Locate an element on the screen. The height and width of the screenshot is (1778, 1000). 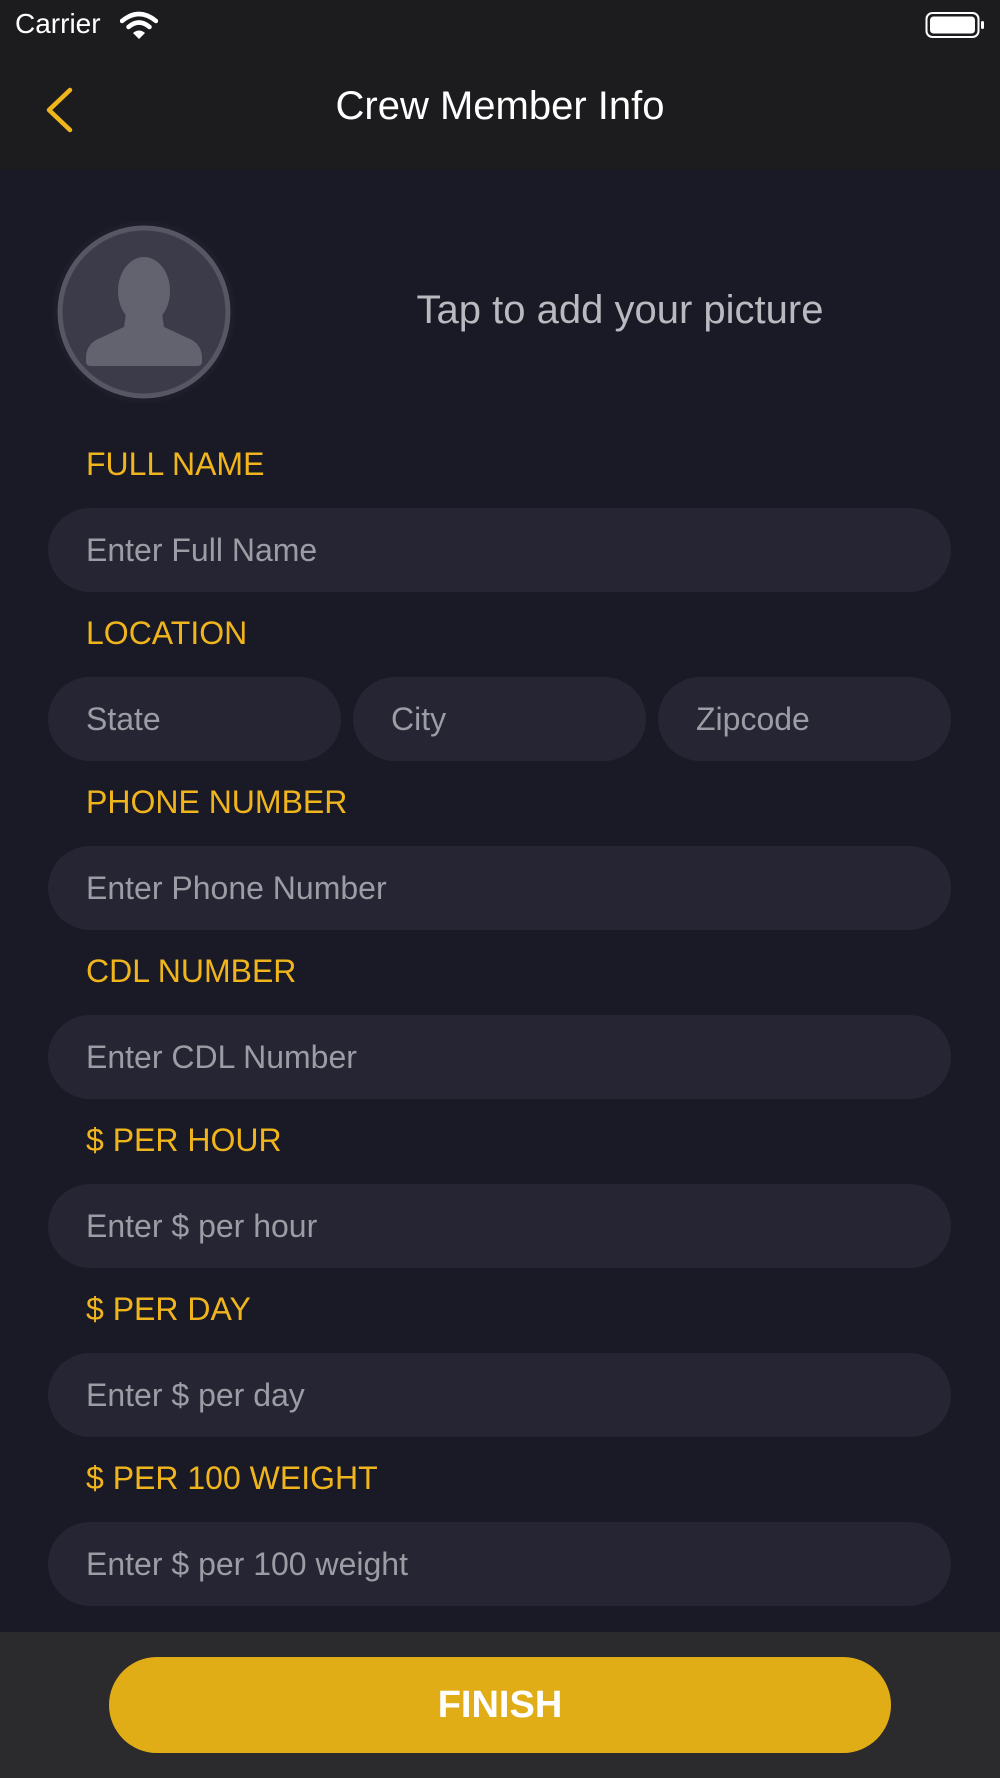
status-bar: Carrier is located at coordinates (500, 25).